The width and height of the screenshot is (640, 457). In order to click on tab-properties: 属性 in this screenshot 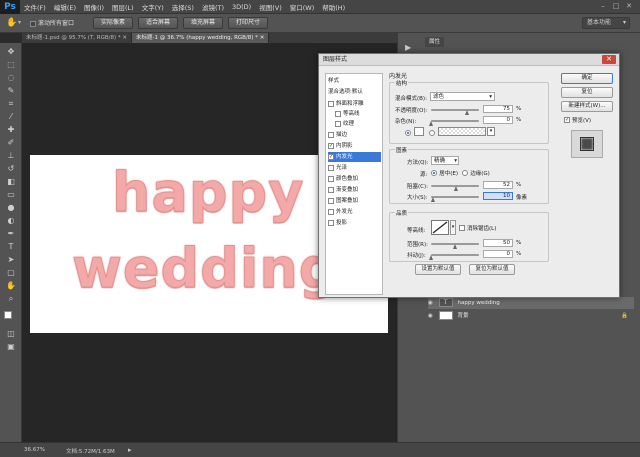, I will do `click(435, 42)`.